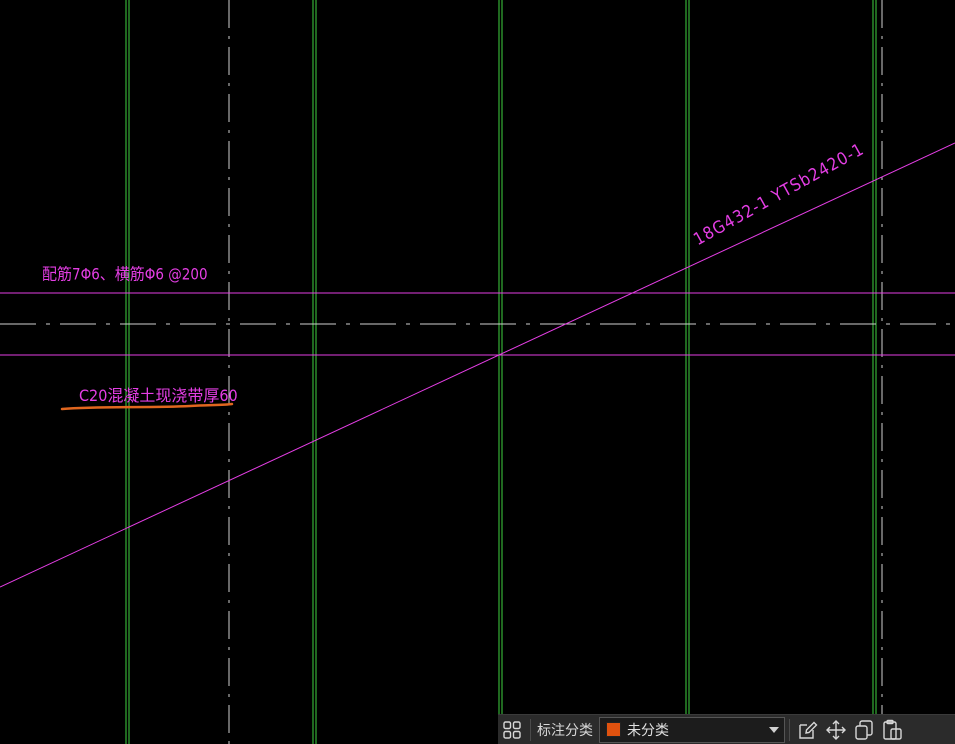  Describe the element at coordinates (648, 730) in the screenshot. I see `category-value: 未分类` at that location.